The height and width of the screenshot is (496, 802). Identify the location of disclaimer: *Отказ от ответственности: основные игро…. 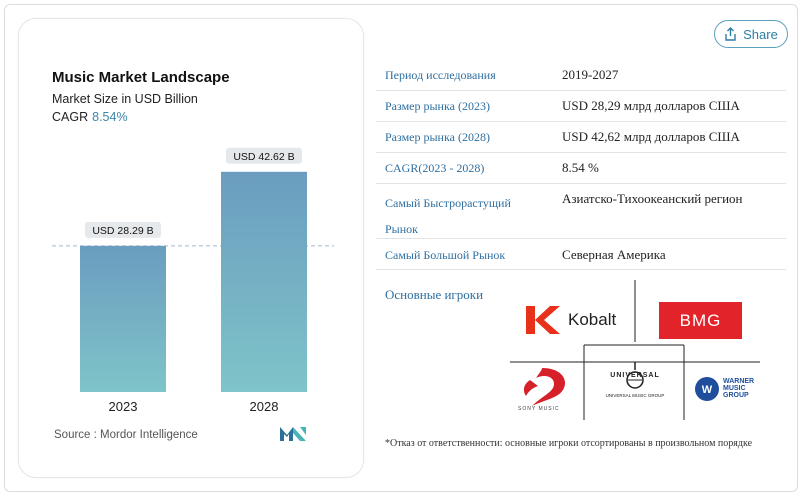
(569, 443).